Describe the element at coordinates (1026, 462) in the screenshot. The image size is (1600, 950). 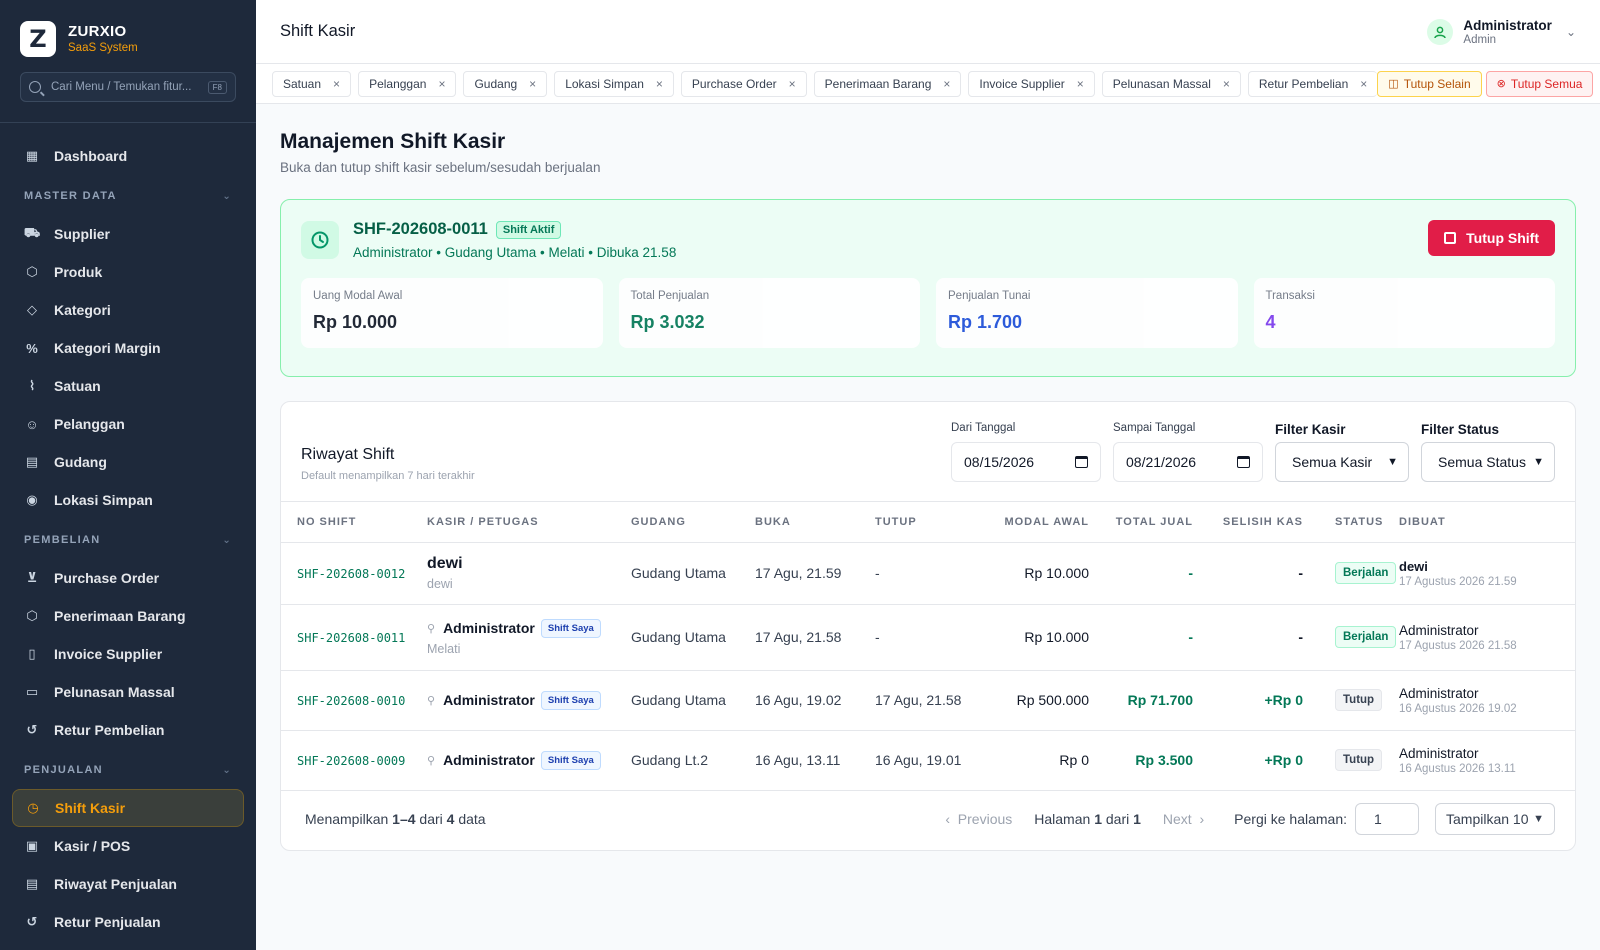
I see `date-from-input: 08/15/2026` at that location.